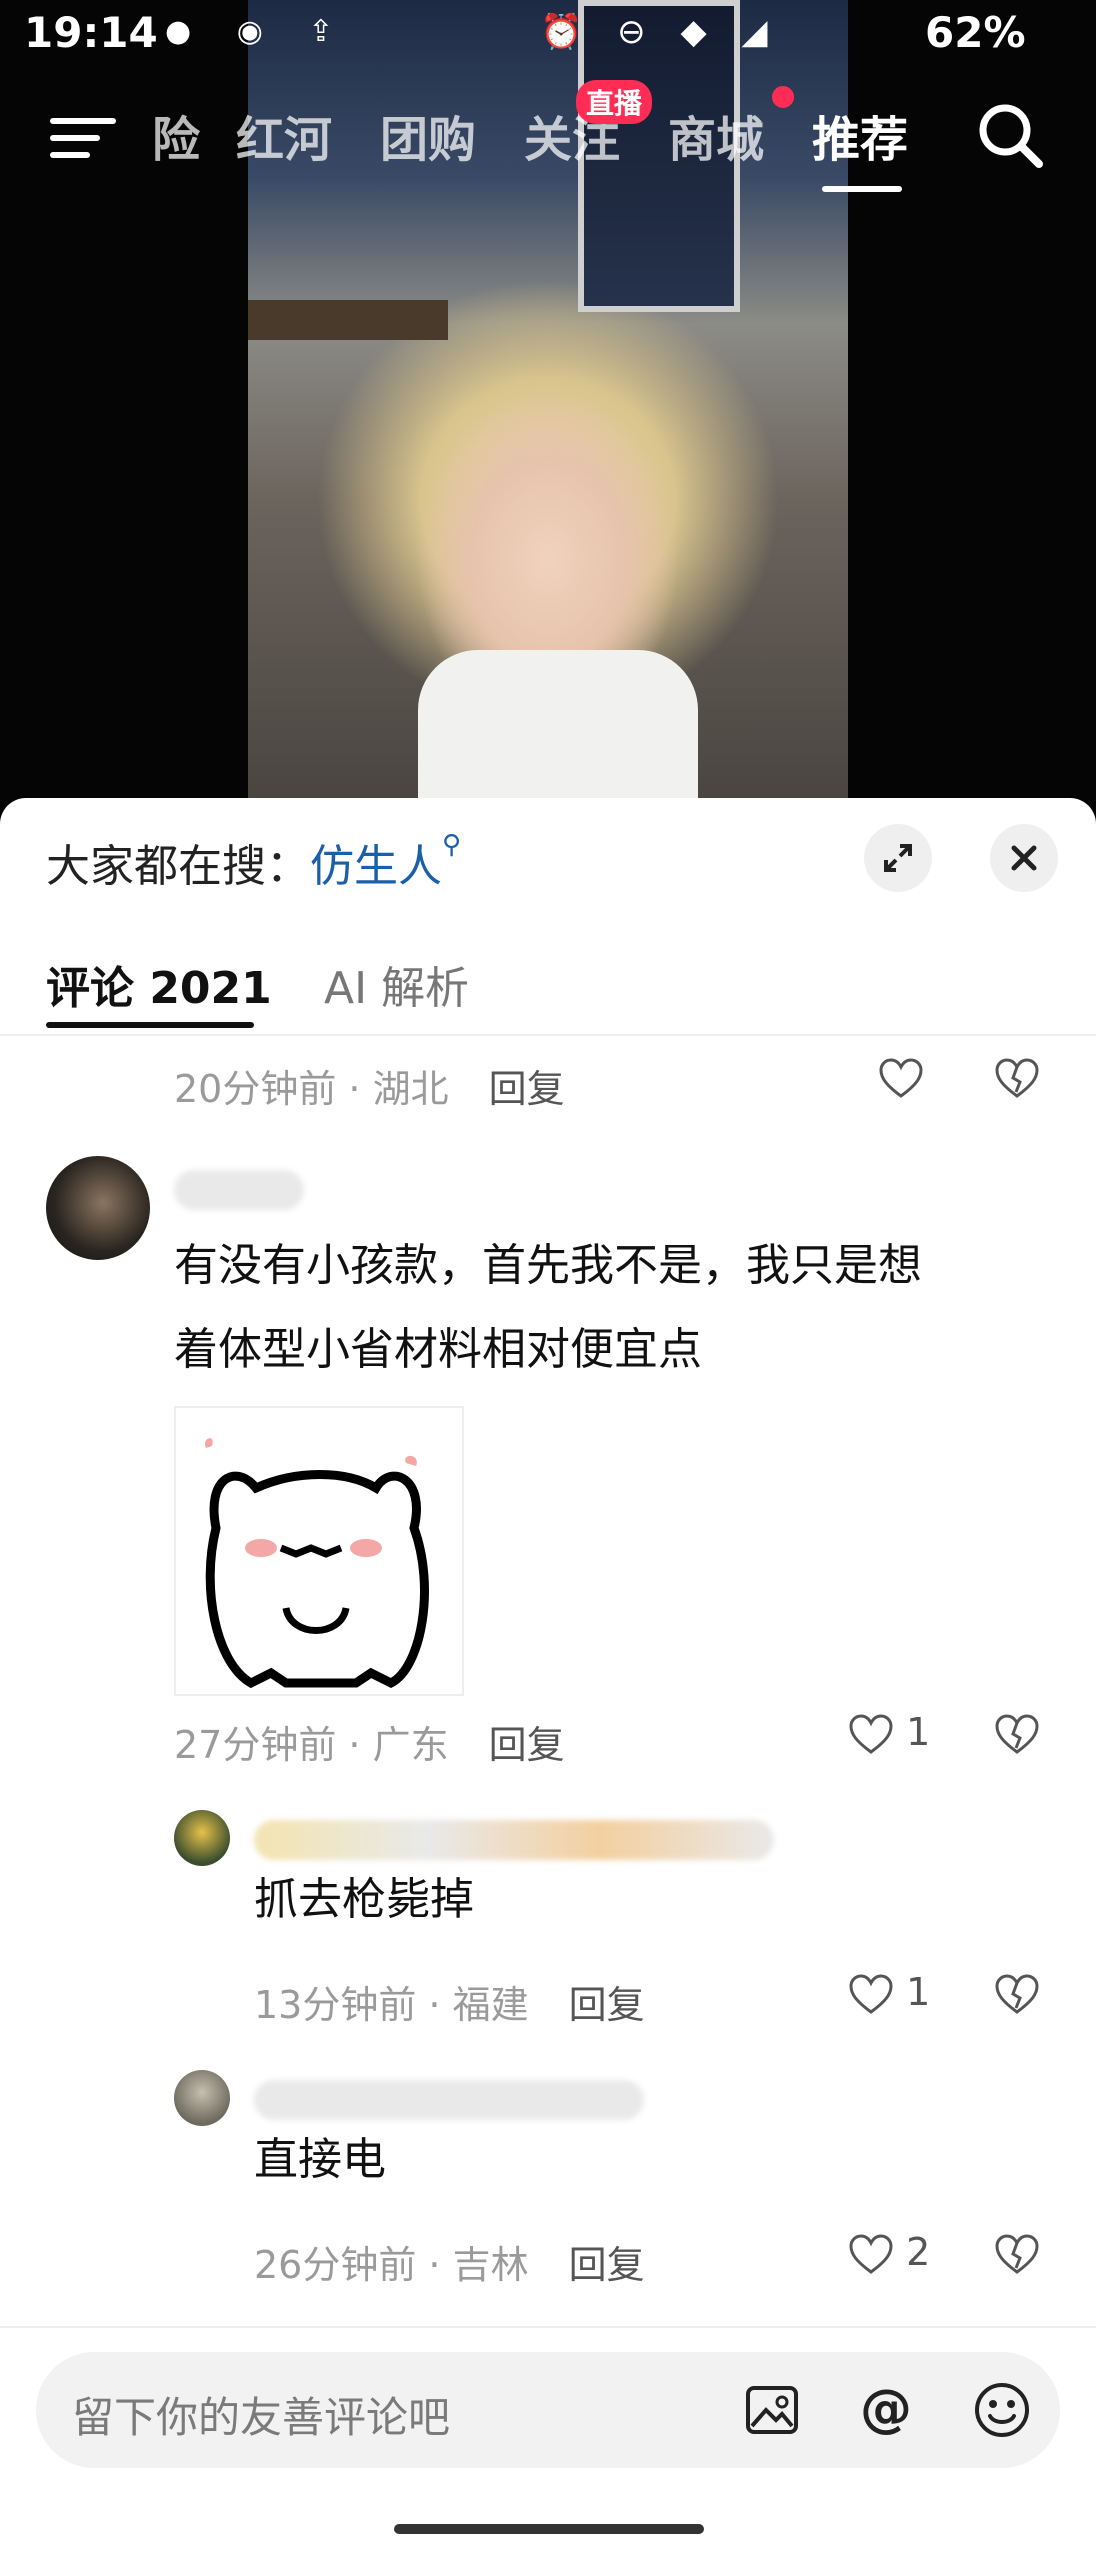 The image size is (1096, 2560). I want to click on comment-line: 着体型小省材料相对便宜点, so click(438, 1349).